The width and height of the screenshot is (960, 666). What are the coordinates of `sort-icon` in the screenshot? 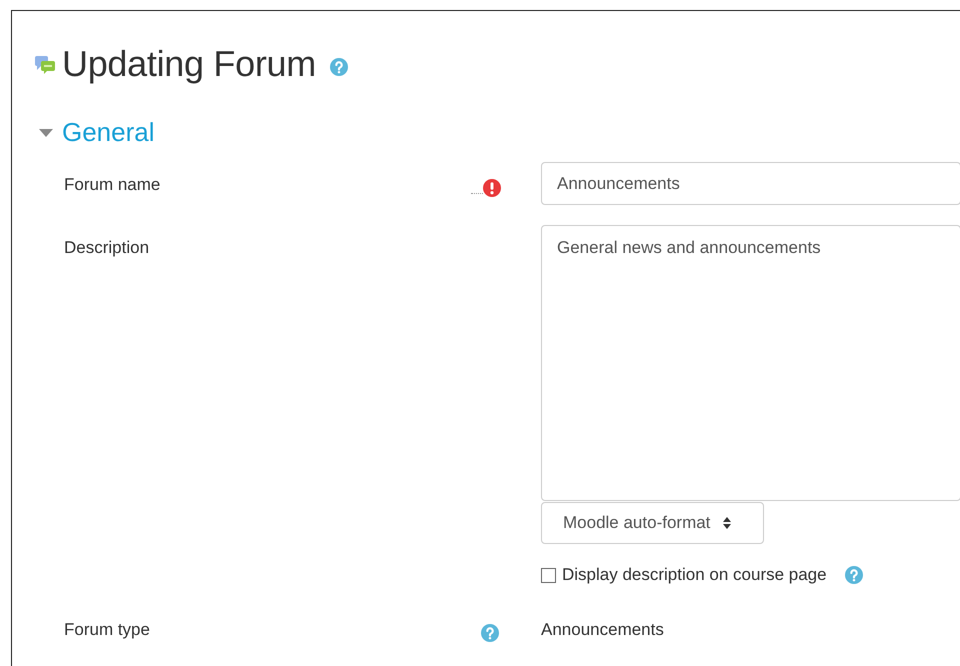 It's located at (727, 523).